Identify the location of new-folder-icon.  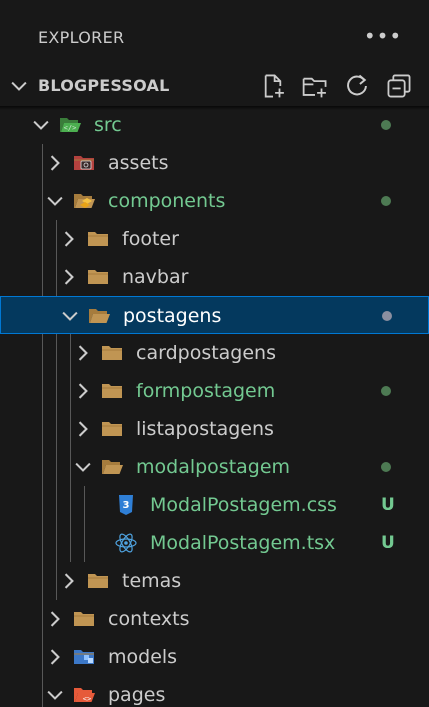
(314, 87).